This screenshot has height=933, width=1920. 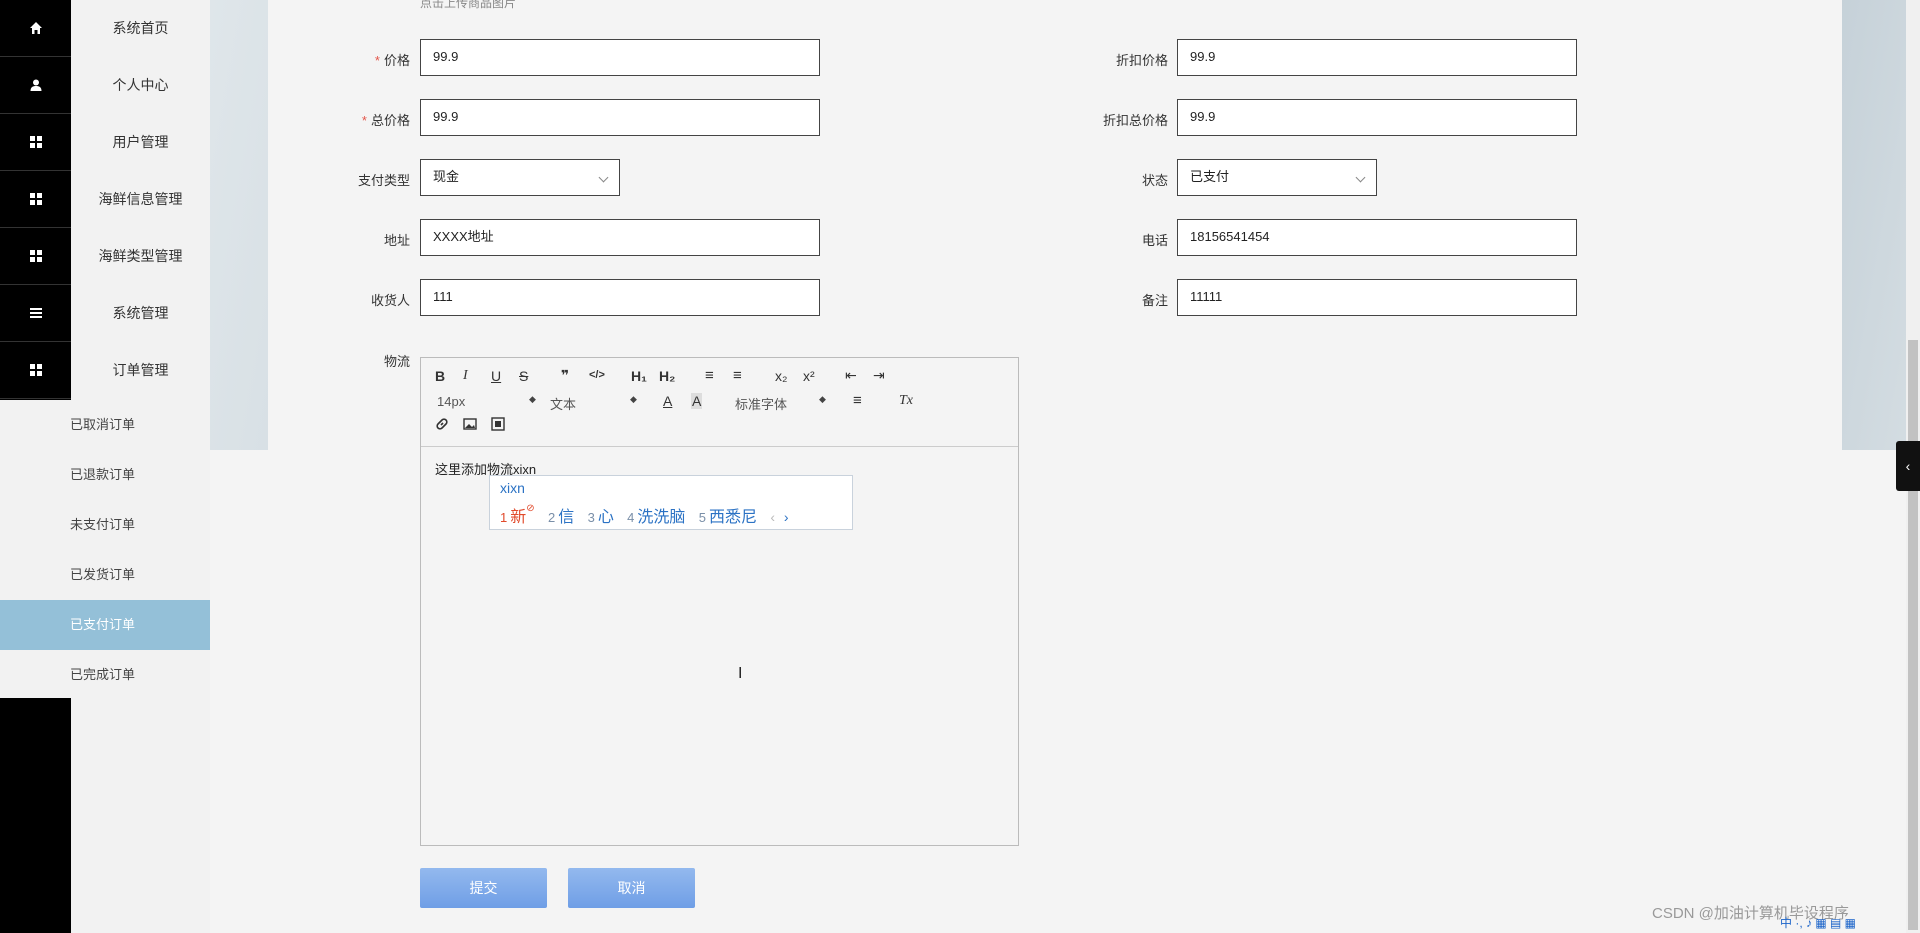 What do you see at coordinates (740, 673) in the screenshot?
I see `text-cursor-icon: I` at bounding box center [740, 673].